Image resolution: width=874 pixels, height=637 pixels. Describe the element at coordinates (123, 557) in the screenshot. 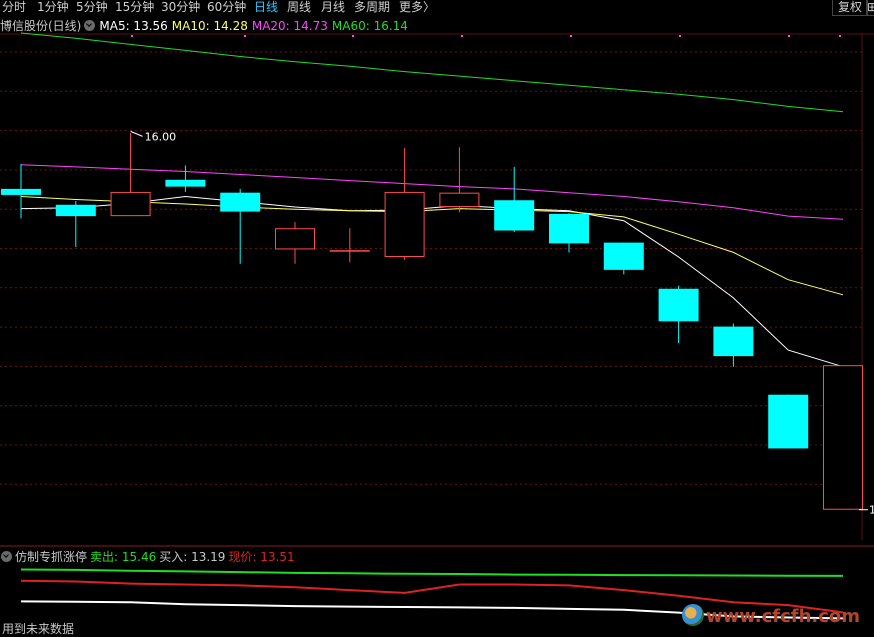

I see `sell-legend: 卖出: 15.46` at that location.